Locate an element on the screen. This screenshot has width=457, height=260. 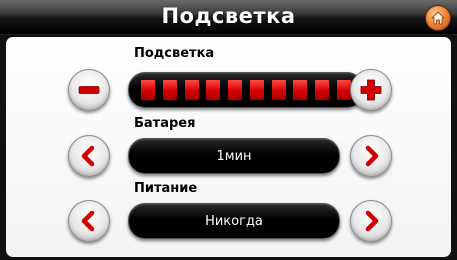
battery-value: 1мин is located at coordinates (234, 156).